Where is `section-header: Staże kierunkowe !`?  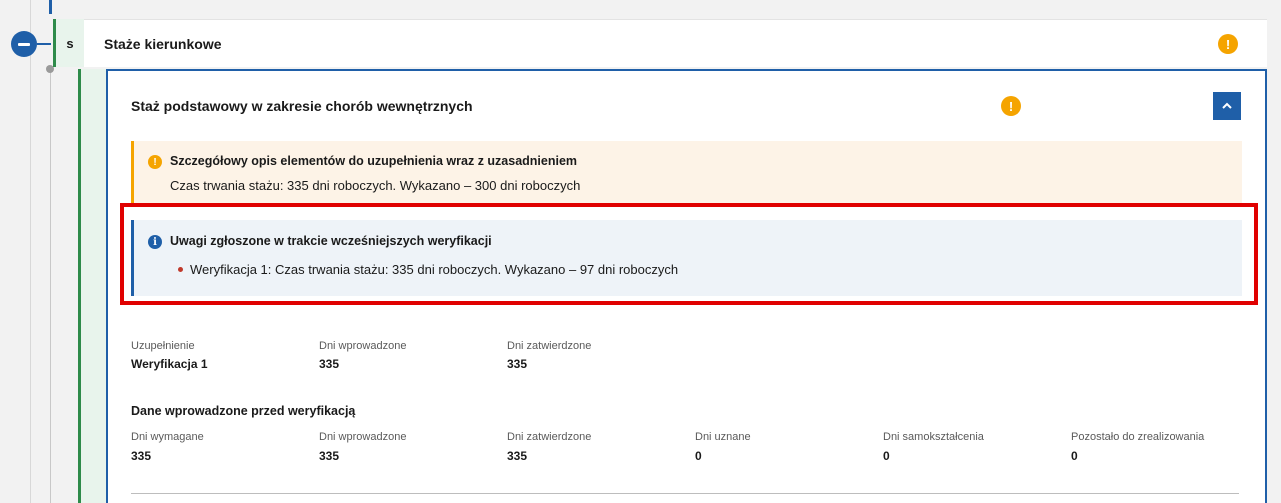
section-header: Staże kierunkowe ! is located at coordinates (675, 43).